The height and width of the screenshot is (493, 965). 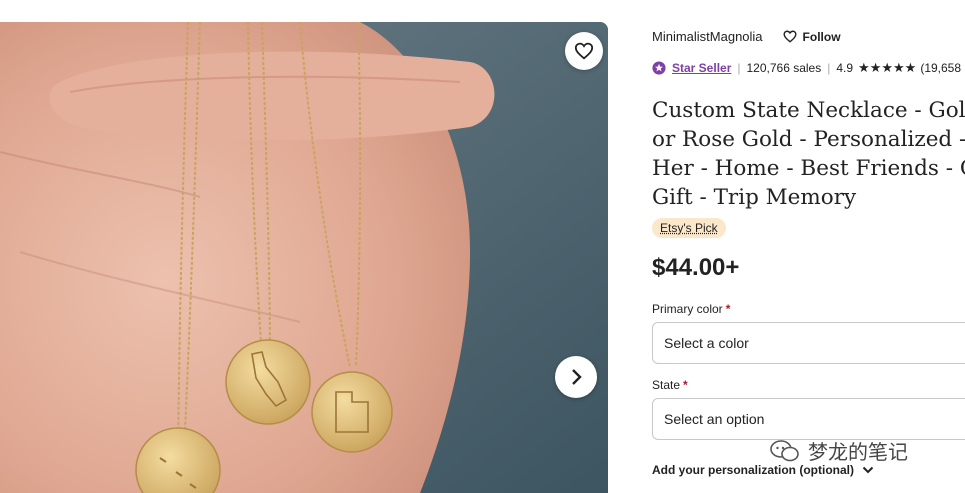 I want to click on product-title-line: or Rose Gold - Personalized - Gi, so click(x=808, y=139).